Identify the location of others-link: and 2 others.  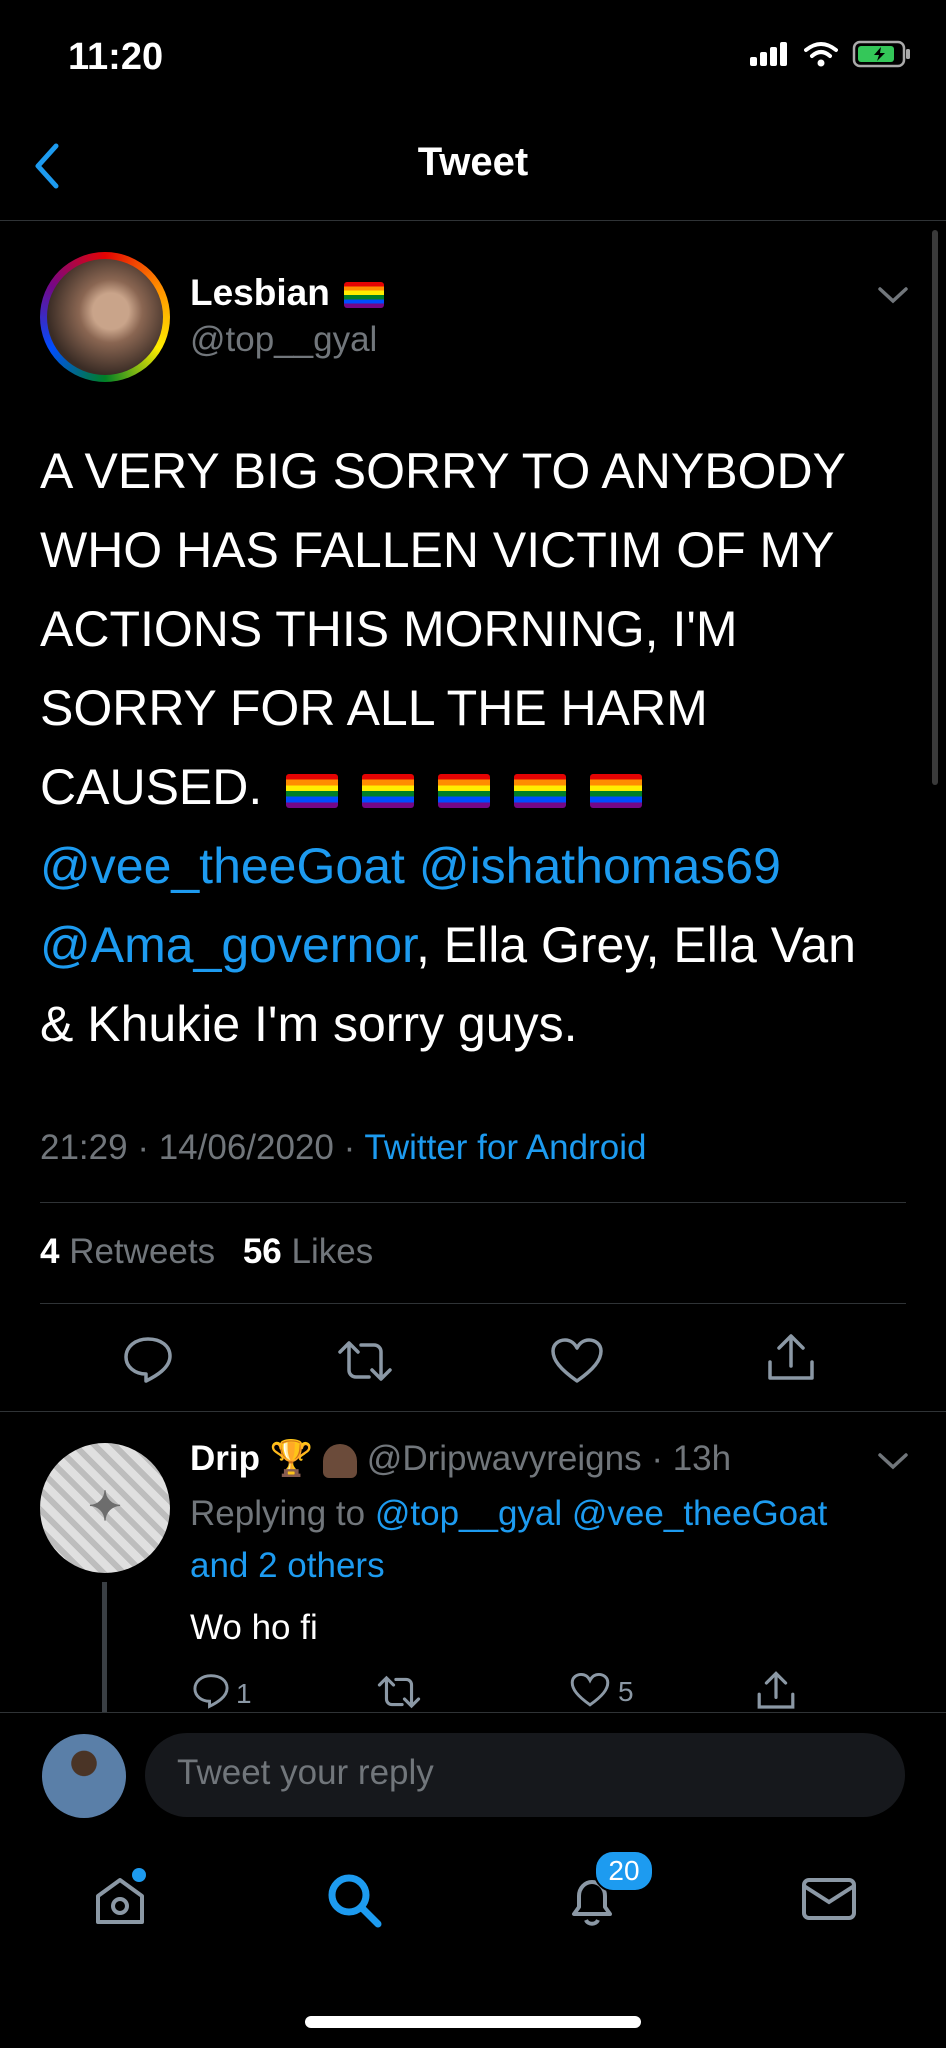
(287, 1565).